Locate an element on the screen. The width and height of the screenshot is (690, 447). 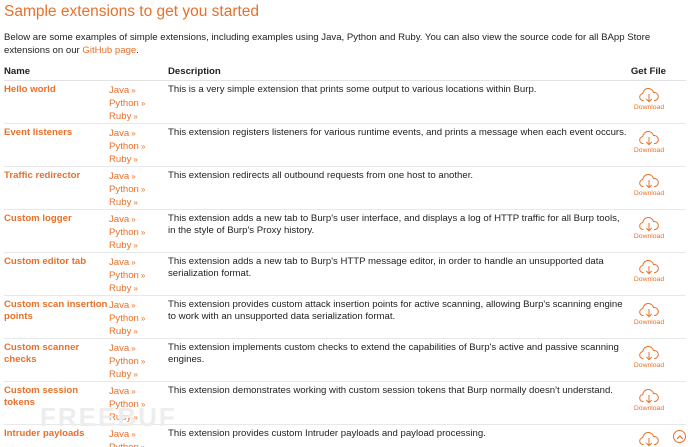
extension-name-link: Traffic redirector is located at coordinates (56, 176).